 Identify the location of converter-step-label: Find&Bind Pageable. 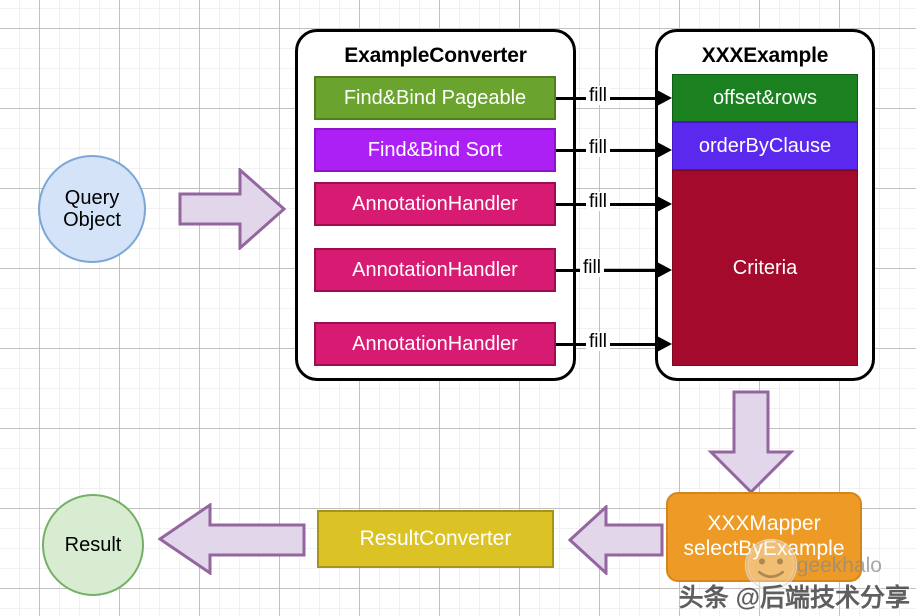
(435, 97).